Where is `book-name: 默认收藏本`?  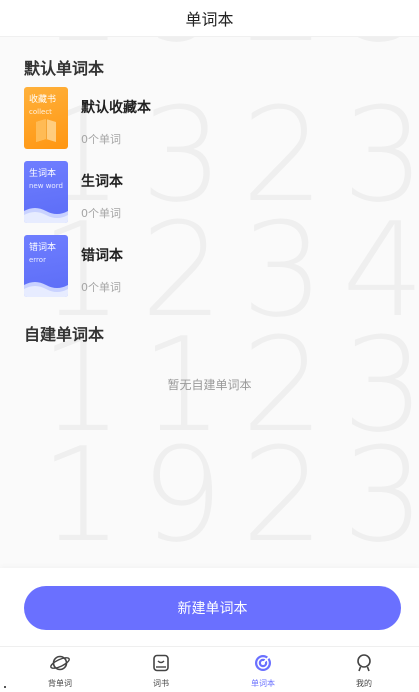
book-name: 默认收藏本 is located at coordinates (116, 108).